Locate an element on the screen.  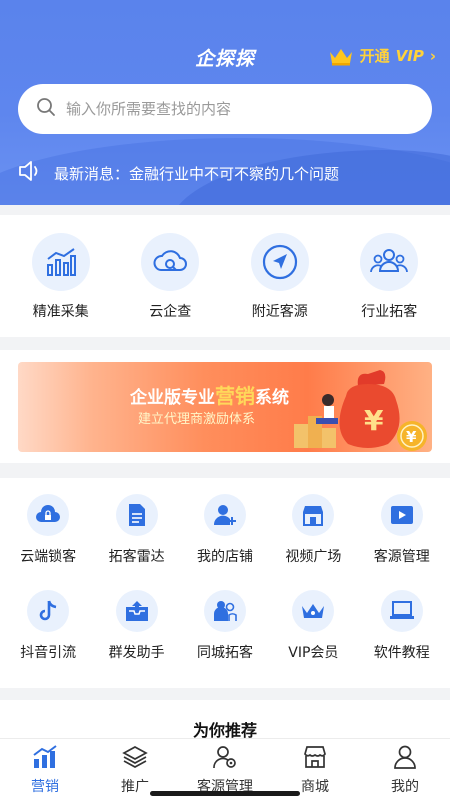
feature-label: 云企查 is located at coordinates (170, 312).